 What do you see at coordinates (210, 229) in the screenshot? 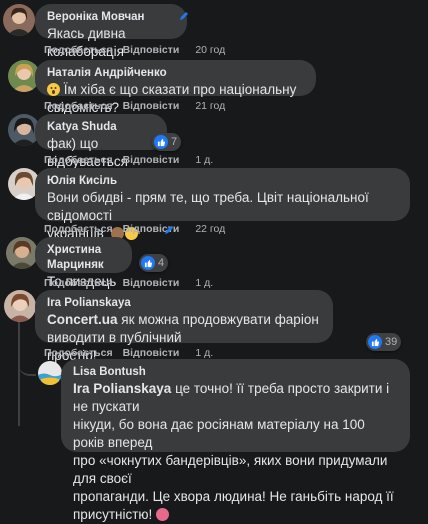
I see `comment-time: 22 год` at bounding box center [210, 229].